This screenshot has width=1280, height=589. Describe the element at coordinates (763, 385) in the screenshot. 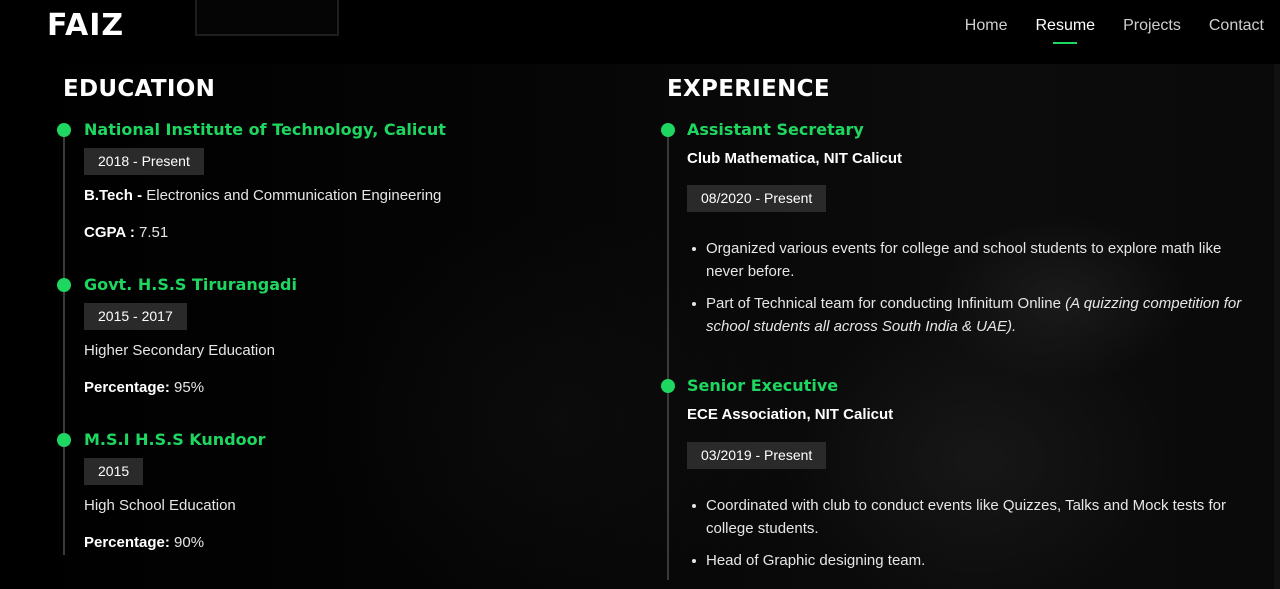

I see `experience-role: Senior Executive` at that location.